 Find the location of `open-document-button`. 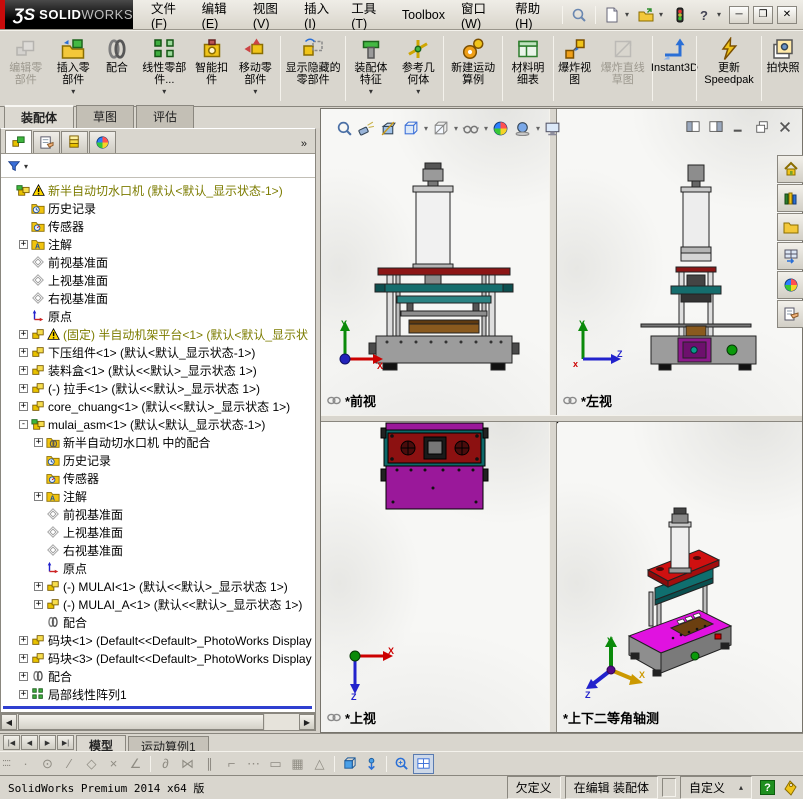

open-document-button is located at coordinates (646, 15).